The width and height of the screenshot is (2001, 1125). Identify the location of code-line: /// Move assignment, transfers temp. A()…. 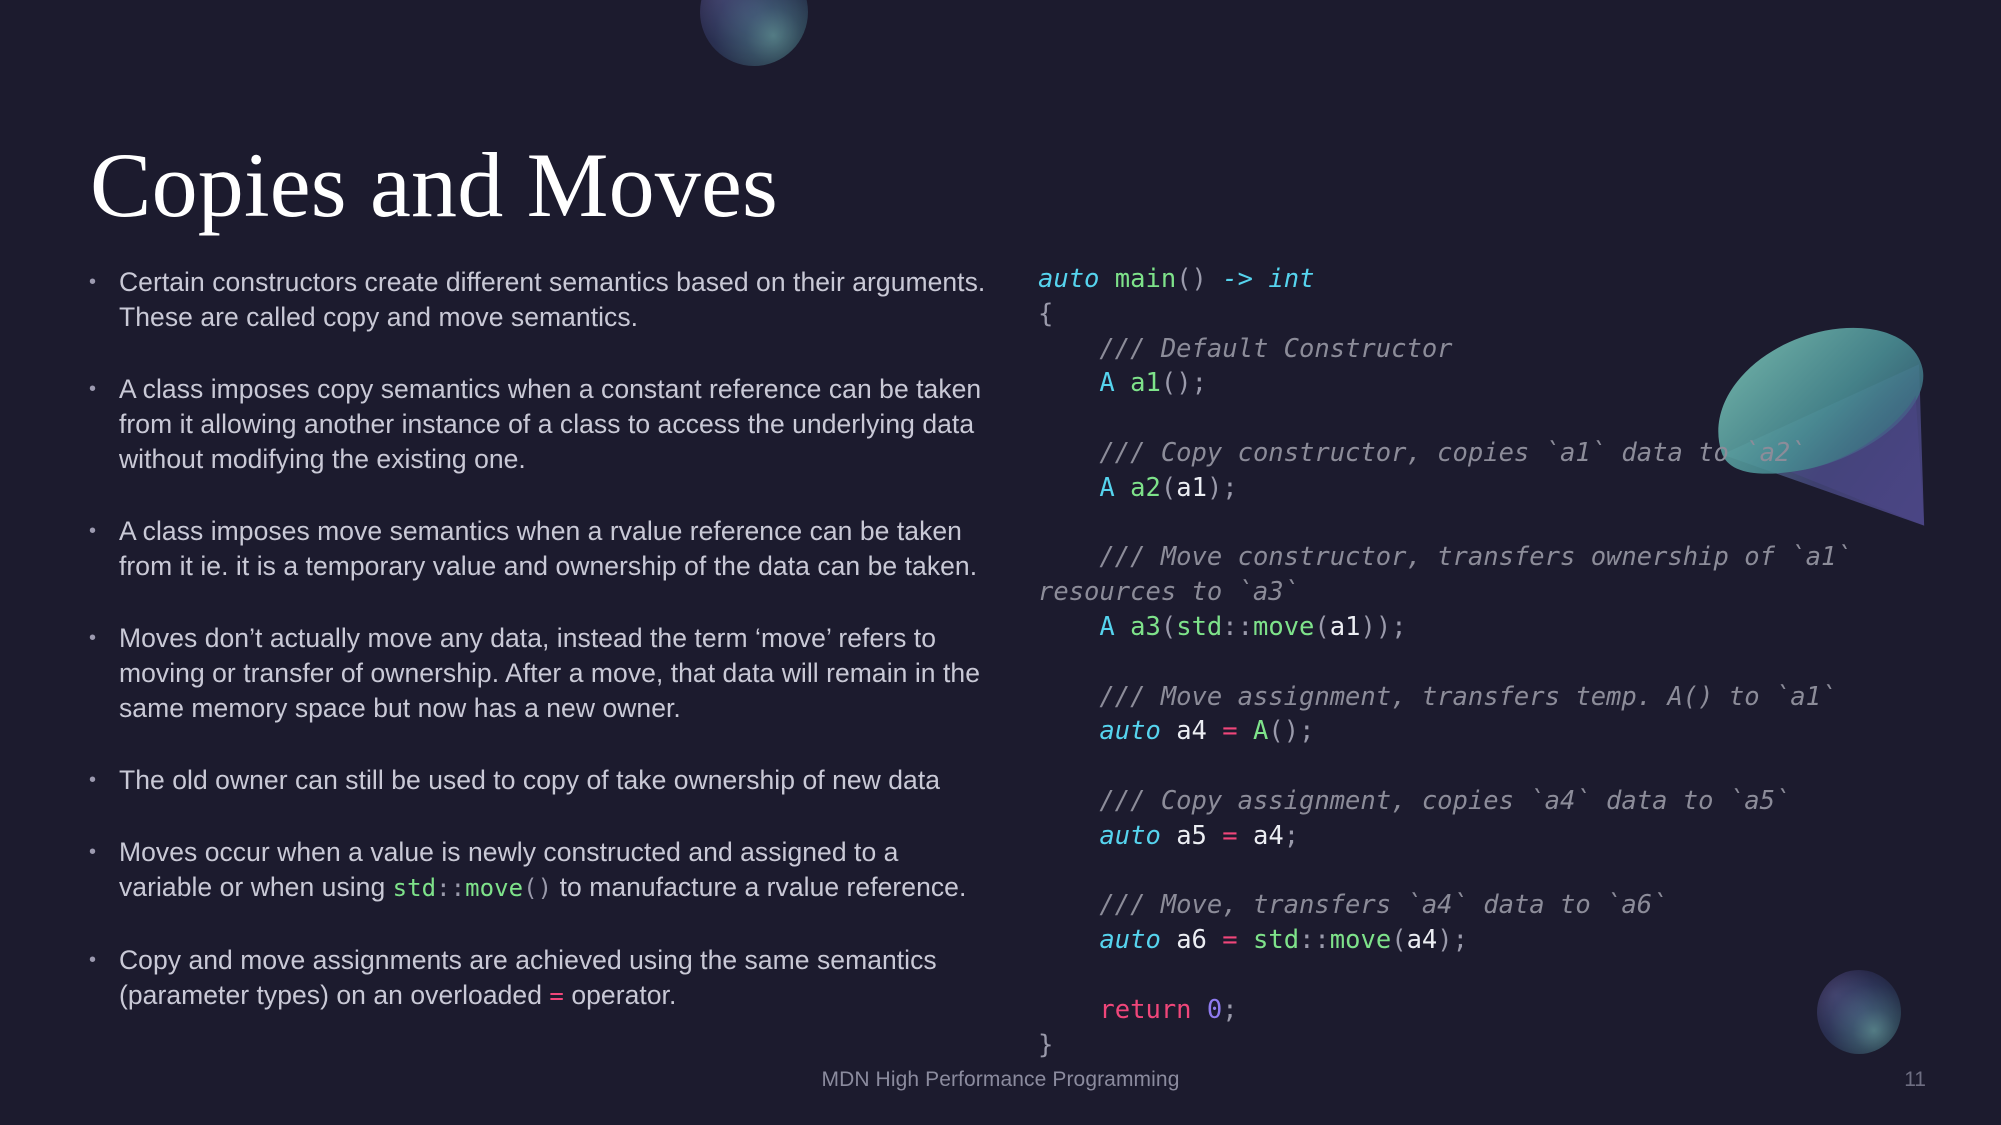
(1488, 697).